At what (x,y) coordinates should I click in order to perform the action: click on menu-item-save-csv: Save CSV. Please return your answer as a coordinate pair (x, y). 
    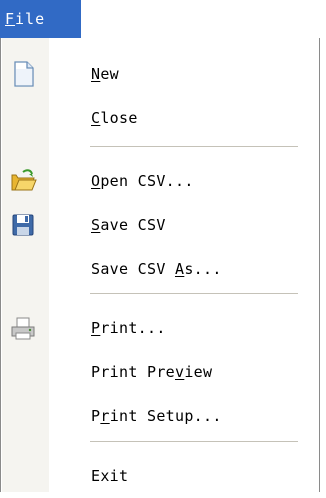
    Looking at the image, I should click on (160, 225).